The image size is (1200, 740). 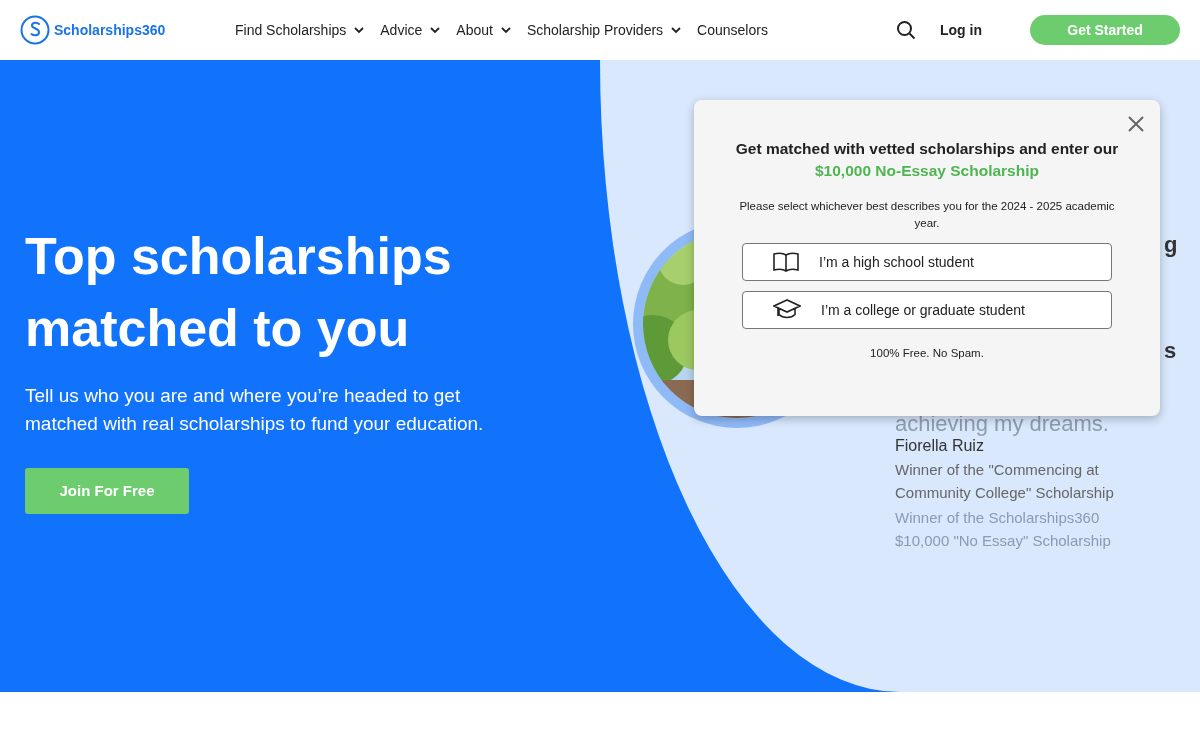 I want to click on modal-prompt: Please select whichever best describes you for the 2024 - 2025 academic year., so click(x=927, y=215).